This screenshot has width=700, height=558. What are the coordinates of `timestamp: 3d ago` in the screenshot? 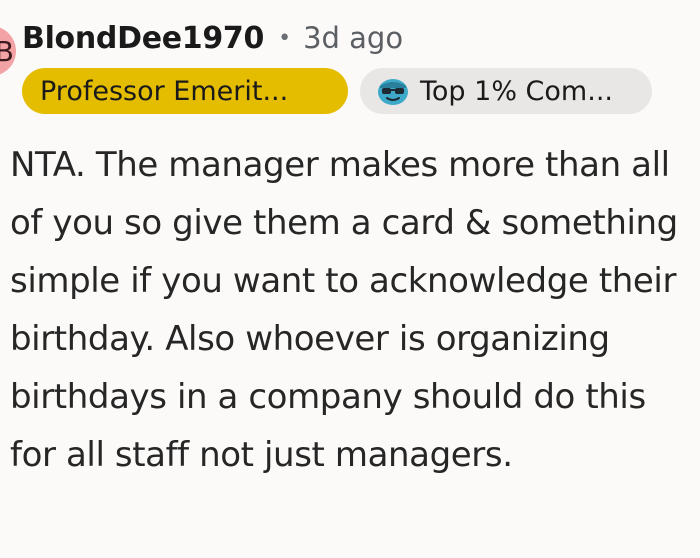 It's located at (353, 38).